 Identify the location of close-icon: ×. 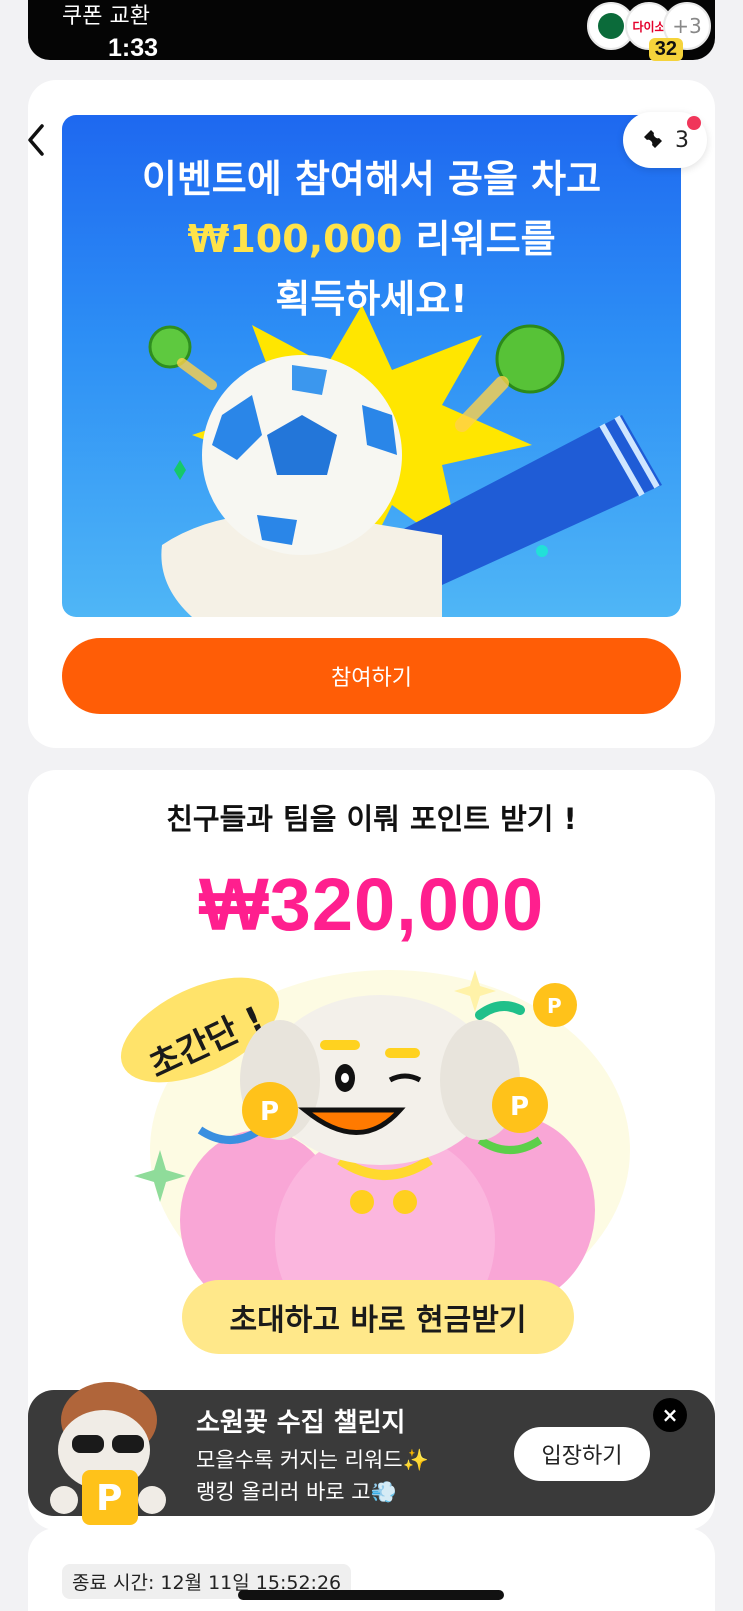
(670, 1415).